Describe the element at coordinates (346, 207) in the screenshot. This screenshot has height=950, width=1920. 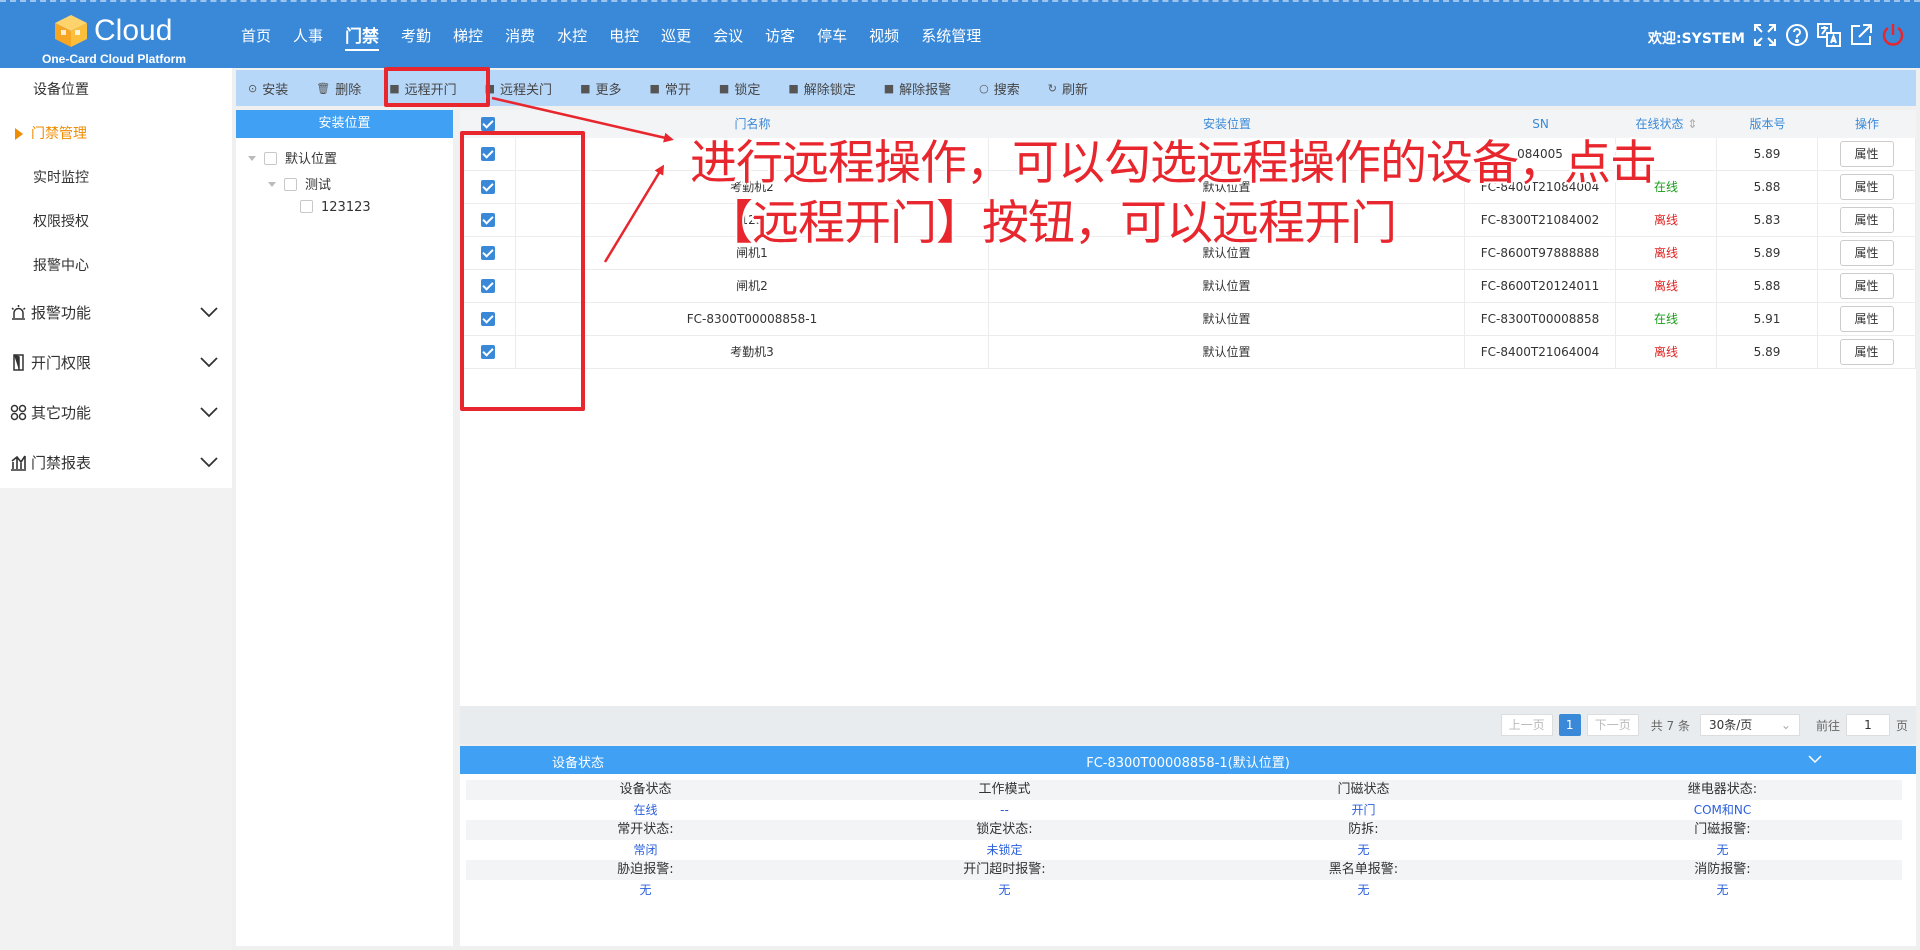
I see `tree-node-label: 123123` at that location.